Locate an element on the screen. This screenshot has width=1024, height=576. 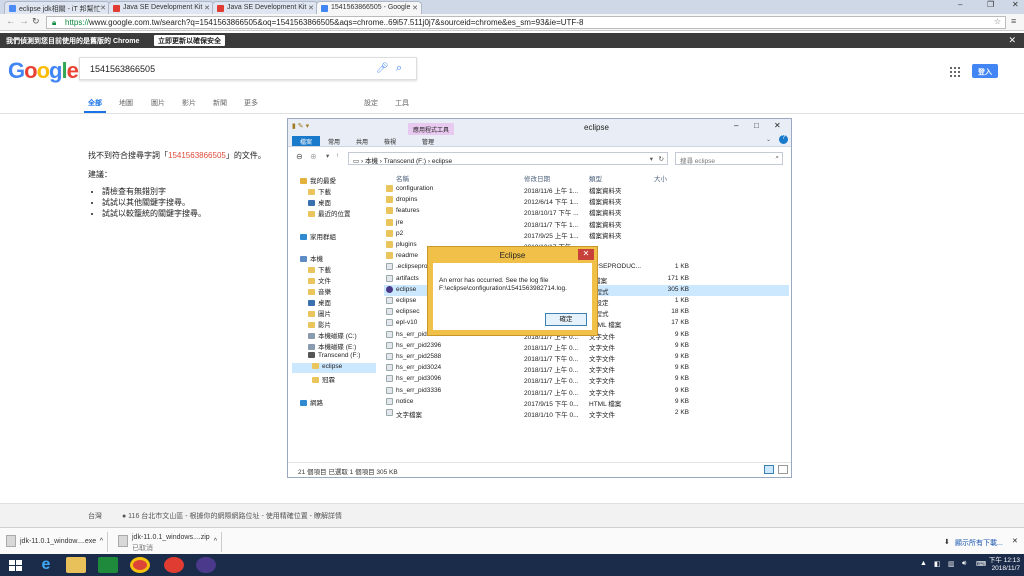
download-menu-icon: ^ is located at coordinates (215, 541).